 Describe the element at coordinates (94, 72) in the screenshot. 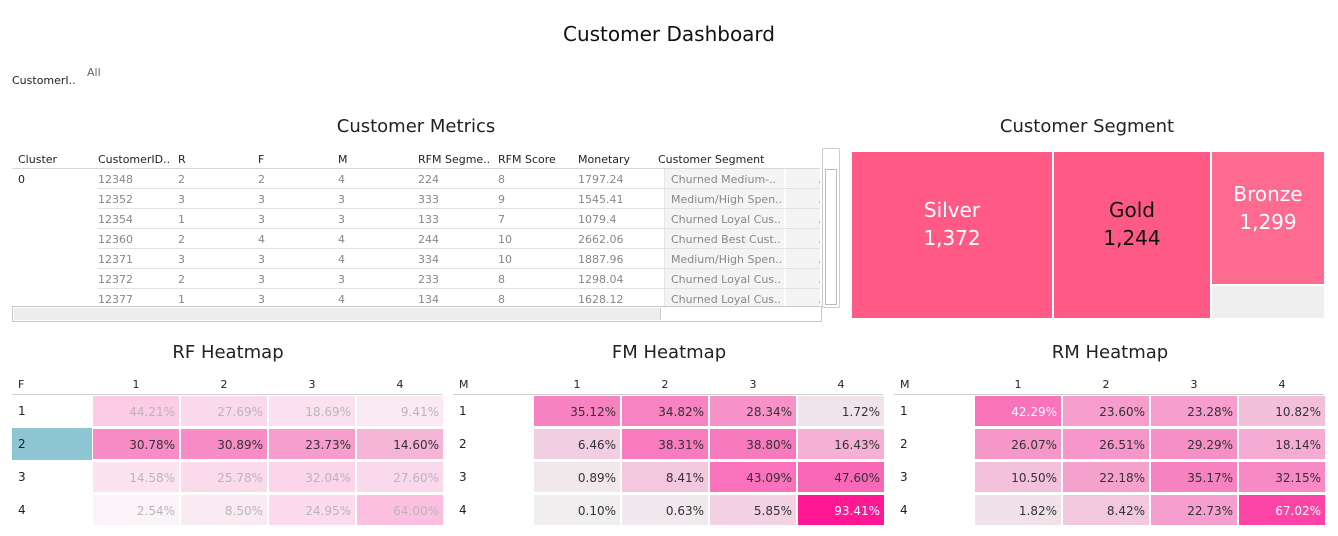

I see `filter-value: All` at that location.